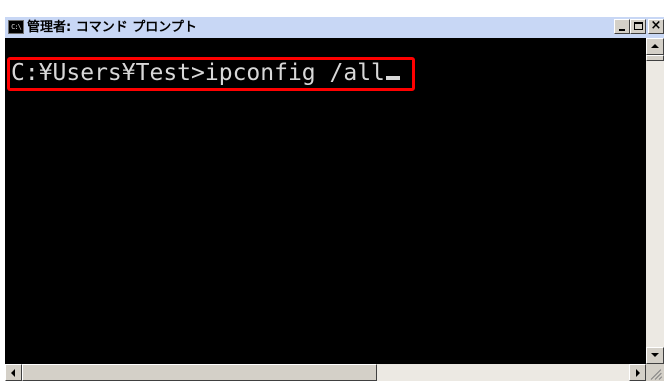 Image resolution: width=664 pixels, height=381 pixels. What do you see at coordinates (112, 27) in the screenshot?
I see `window-title: 管理者: コマンド プロンプト` at bounding box center [112, 27].